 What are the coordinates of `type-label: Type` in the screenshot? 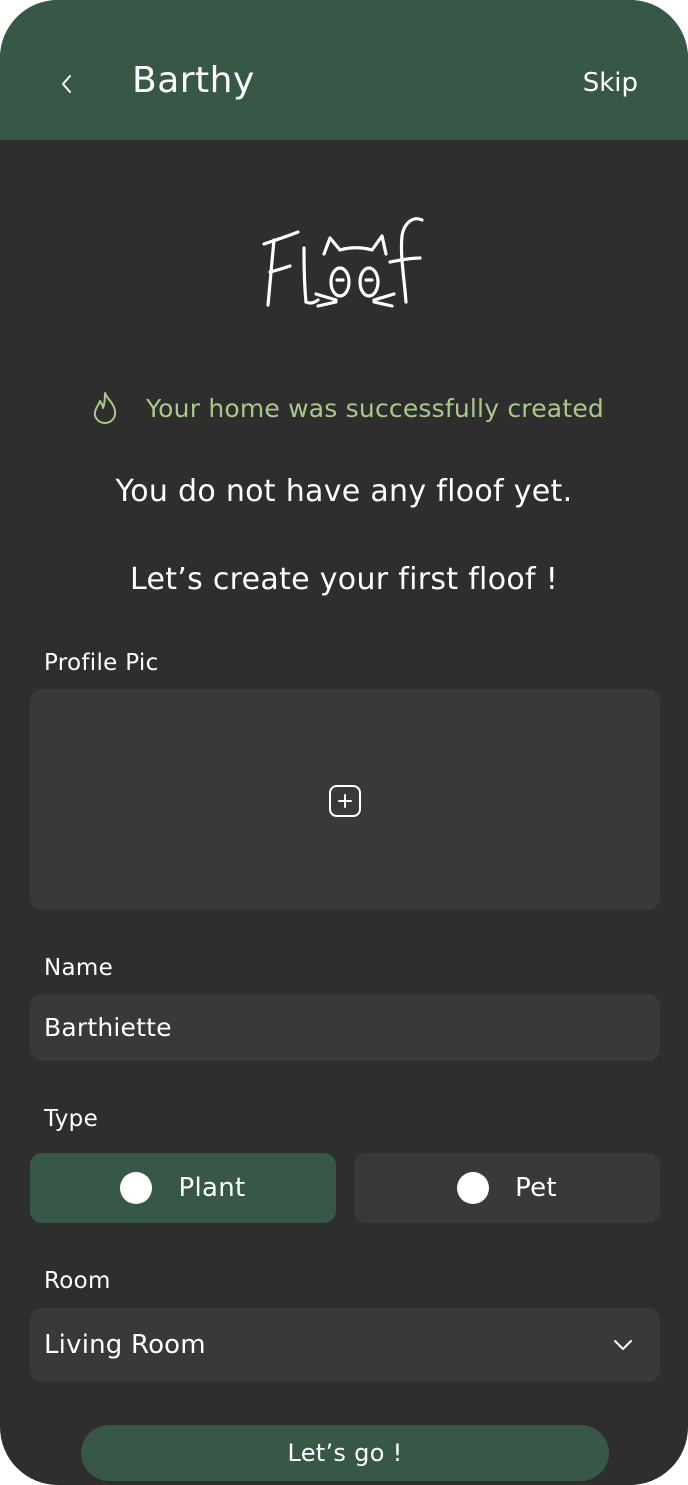 It's located at (71, 1119).